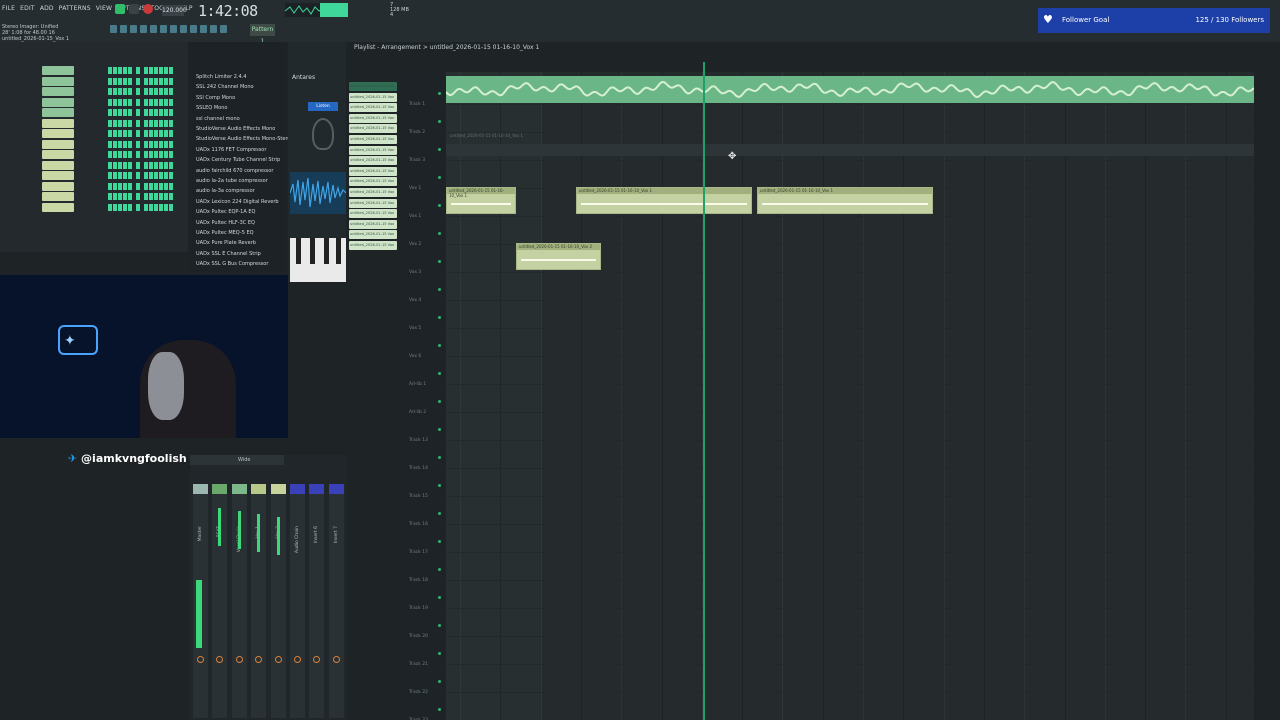 This screenshot has width=1280, height=720. I want to click on plugin-list-item: UADx Lexicon 224 Digital Reverb, so click(237, 202).